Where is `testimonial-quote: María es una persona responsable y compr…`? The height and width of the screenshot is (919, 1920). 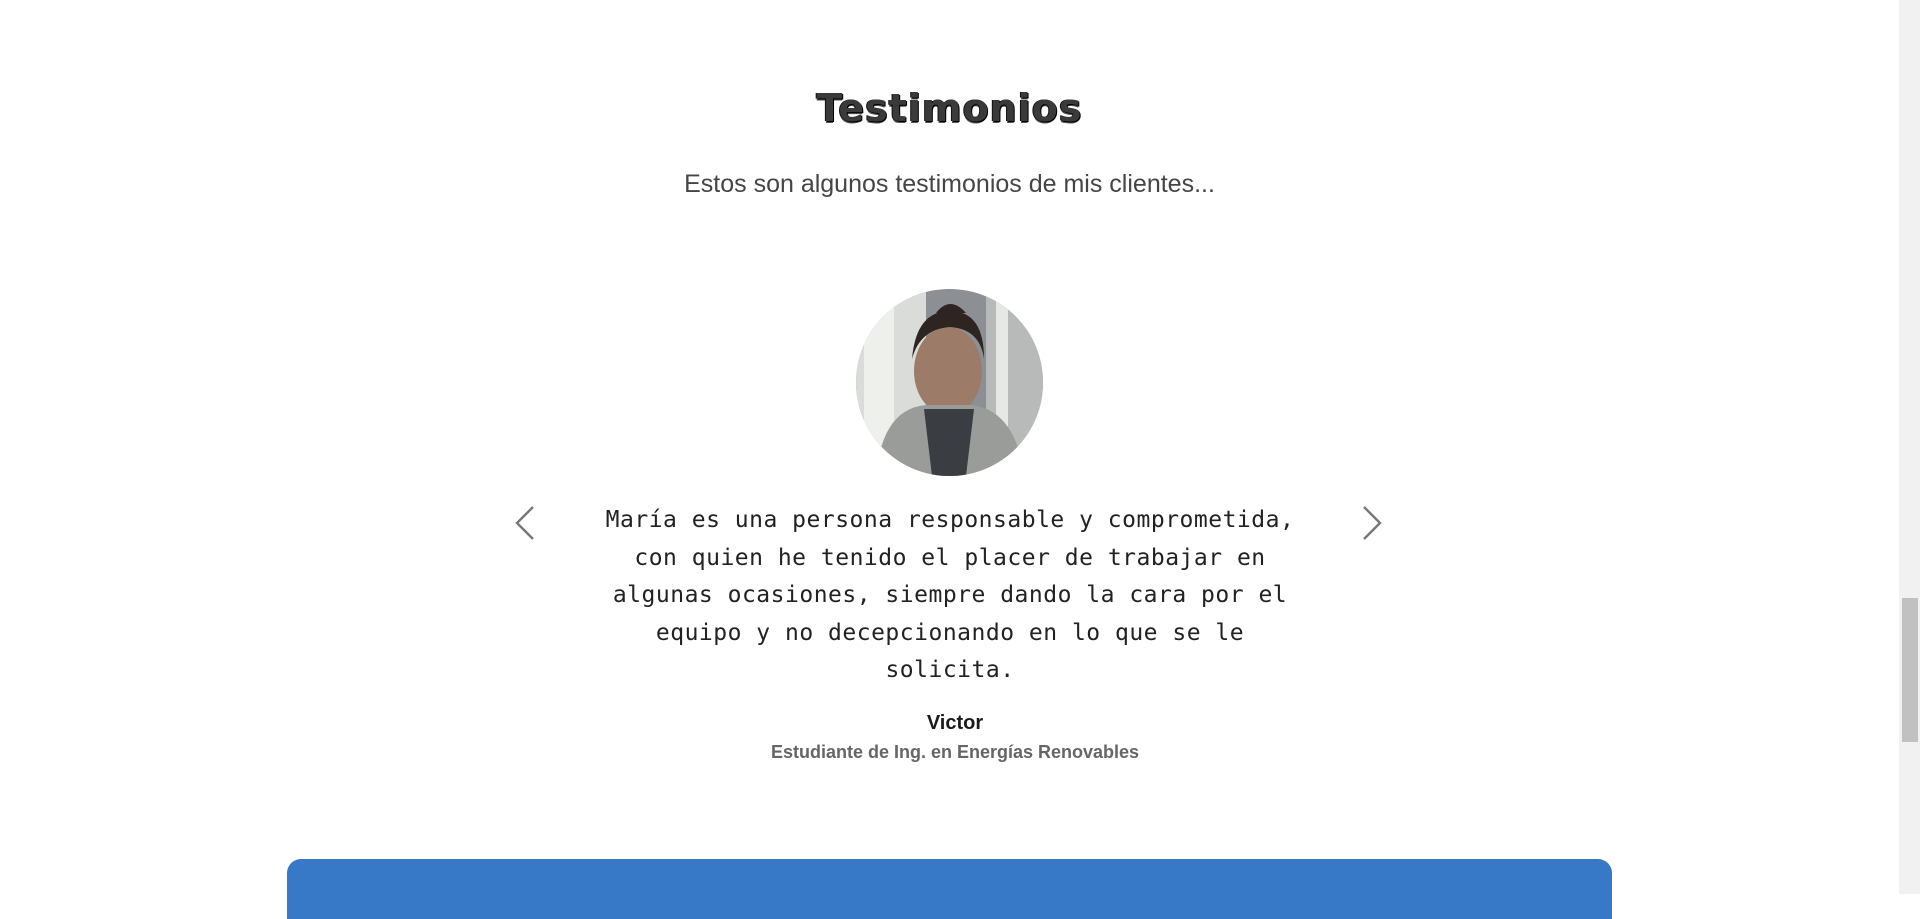
testimonial-quote: María es una persona responsable y compr… is located at coordinates (950, 595).